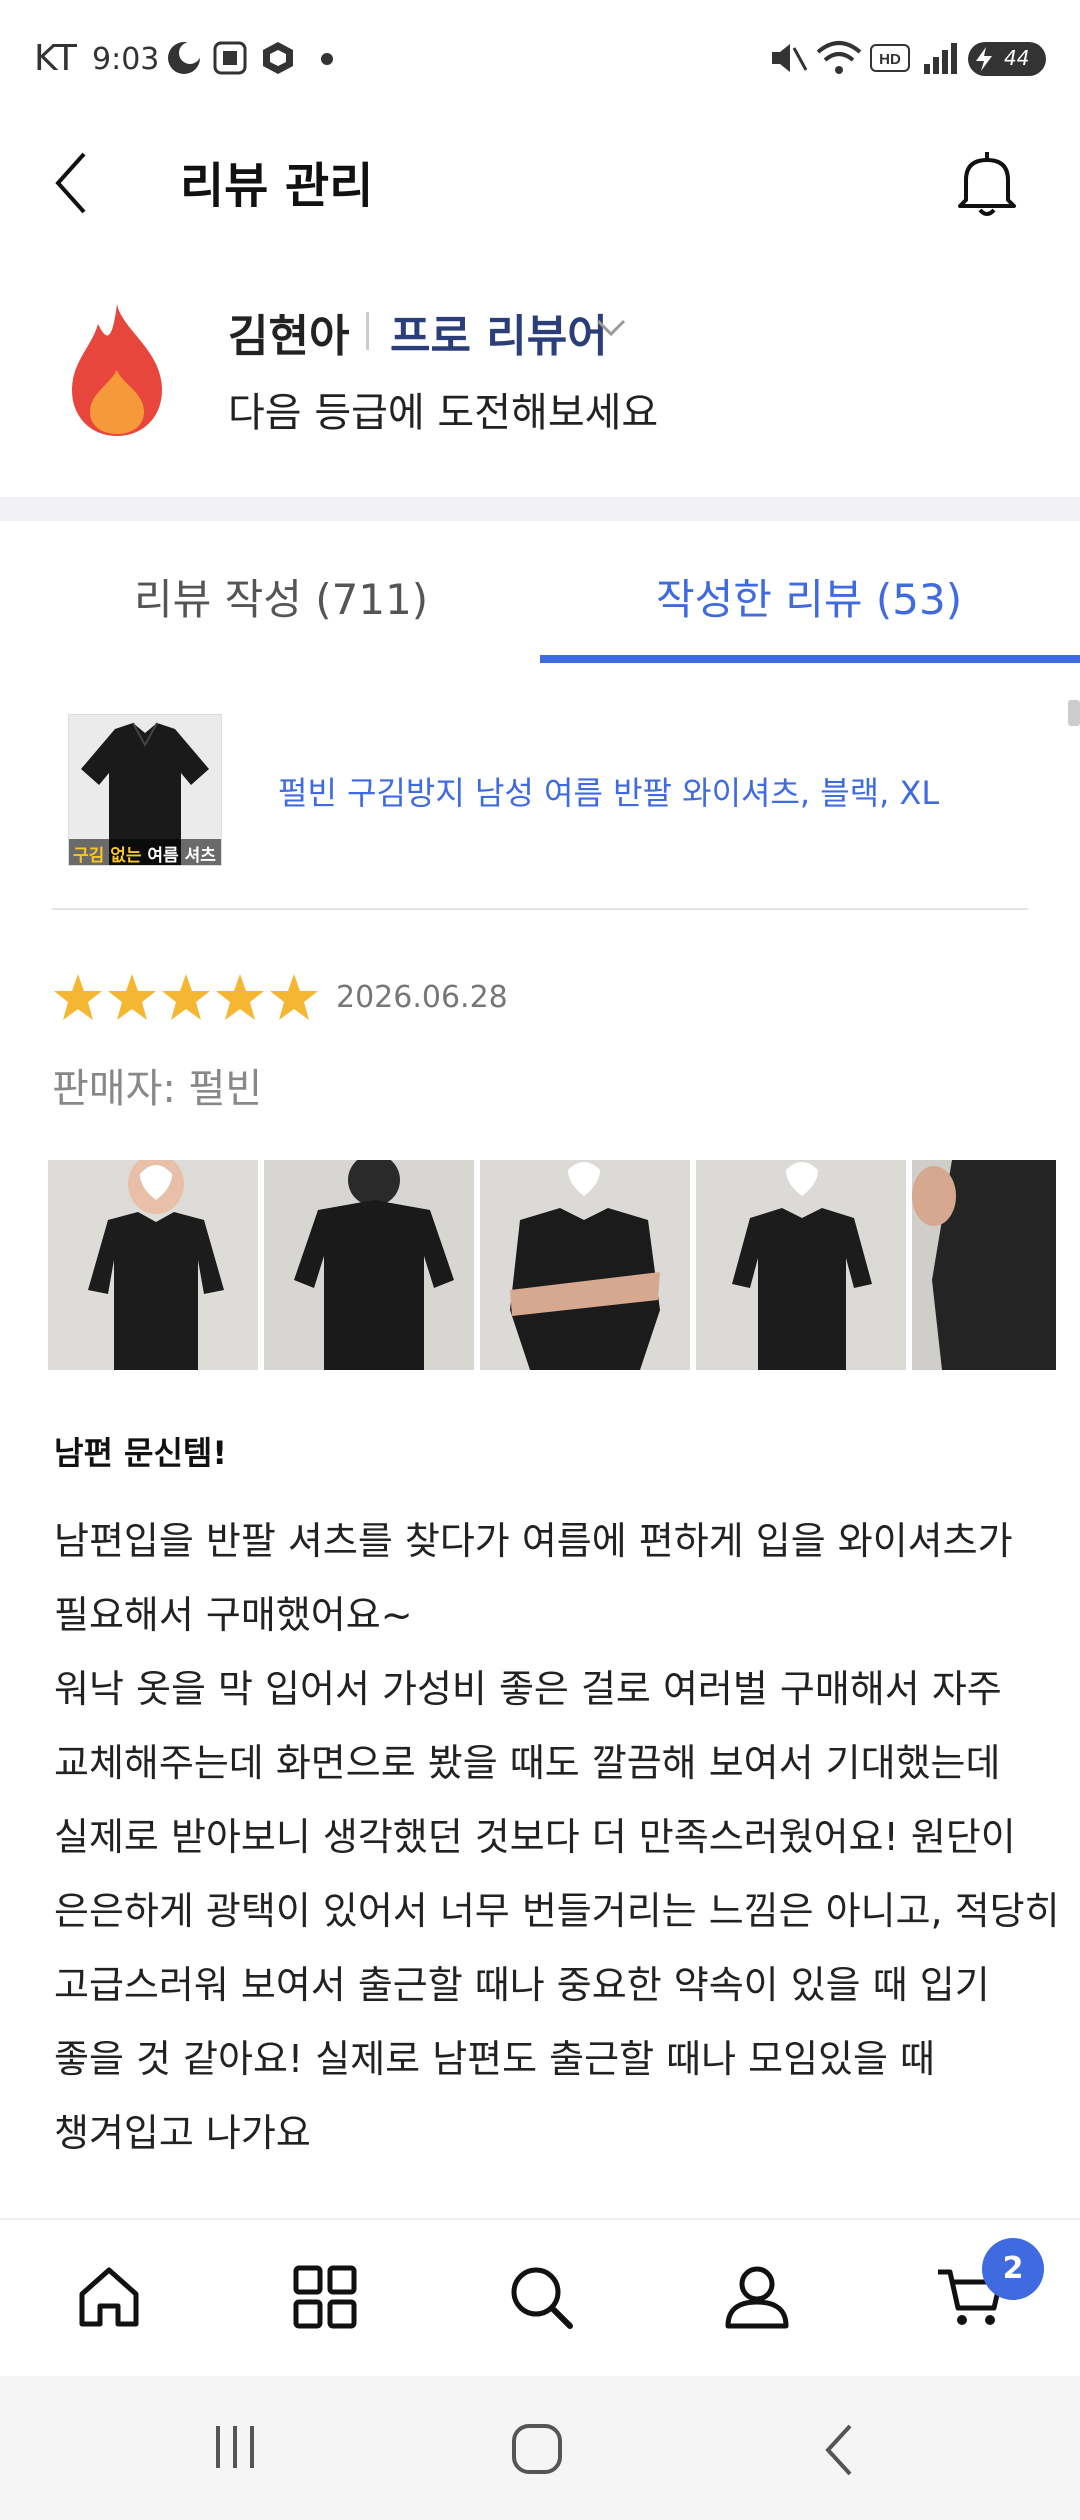 This screenshot has width=1080, height=2520. What do you see at coordinates (126, 59) in the screenshot?
I see `clock: 9:03` at bounding box center [126, 59].